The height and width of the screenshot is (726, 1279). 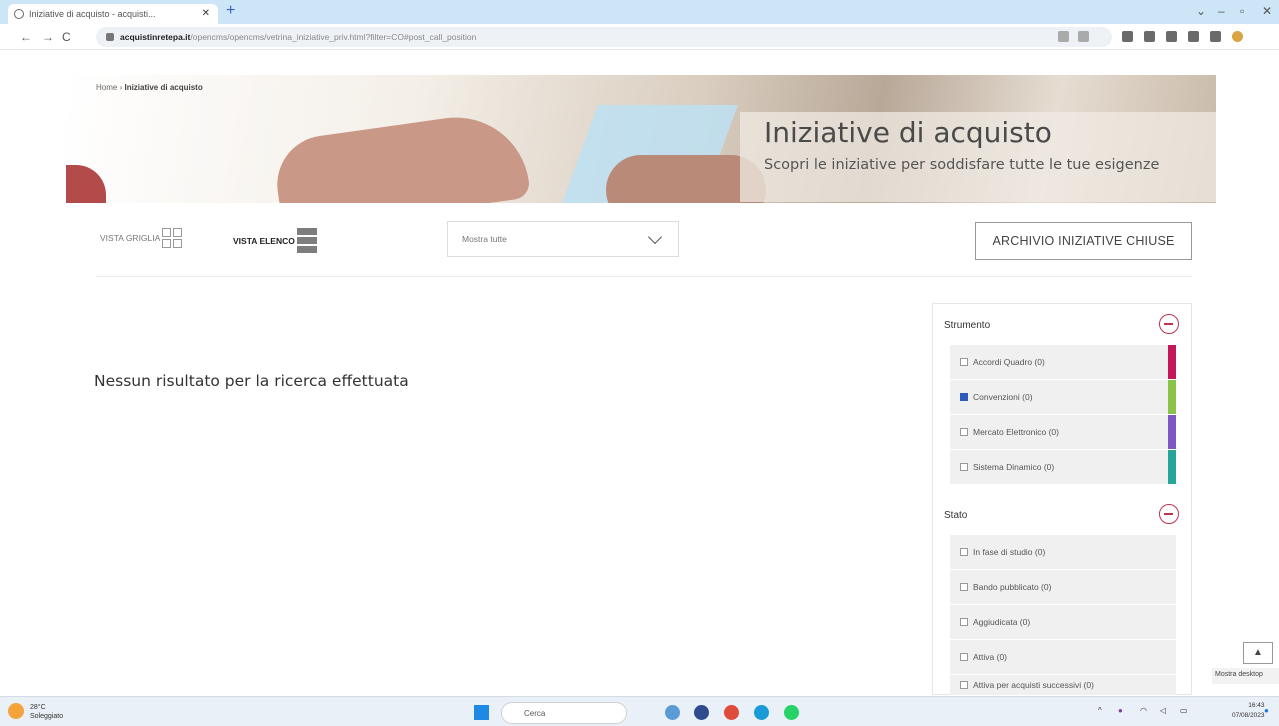 What do you see at coordinates (967, 325) in the screenshot?
I see `filter-strumento-title: Strumento` at bounding box center [967, 325].